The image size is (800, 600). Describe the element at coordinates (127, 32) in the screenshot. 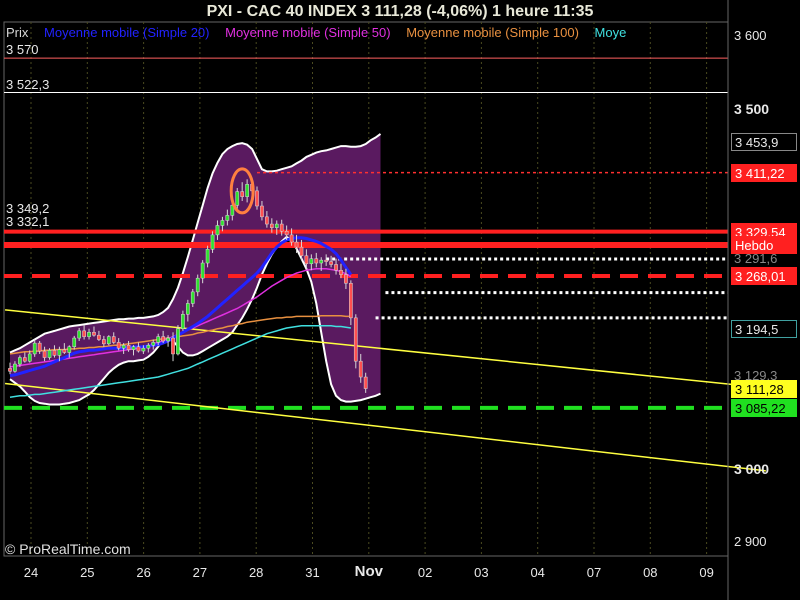

I see `legend-item-ma20: Moyenne mobile (Simple 20)` at that location.